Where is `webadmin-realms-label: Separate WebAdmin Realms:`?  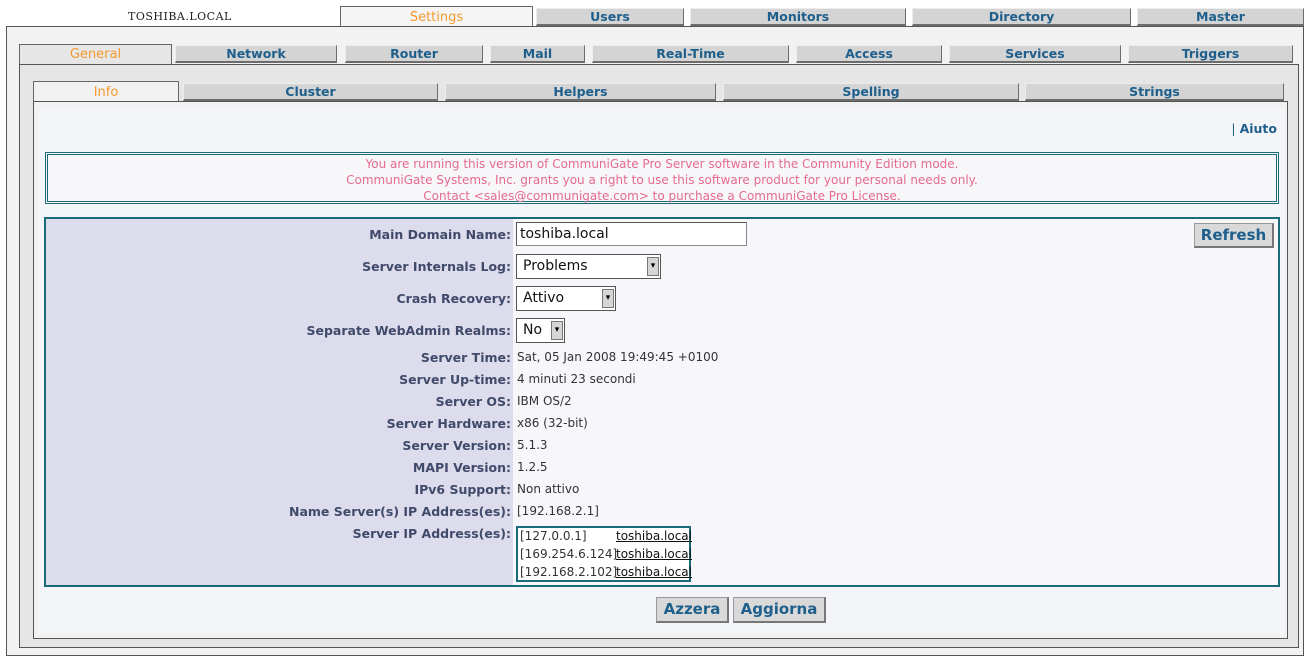 webadmin-realms-label: Separate WebAdmin Realms: is located at coordinates (408, 330).